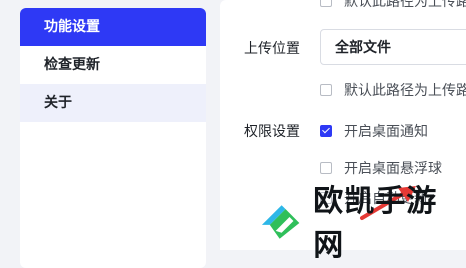 Image resolution: width=466 pixels, height=268 pixels. Describe the element at coordinates (405, 91) in the screenshot. I see `checkbox-label: 默认此路径为上传路` at that location.